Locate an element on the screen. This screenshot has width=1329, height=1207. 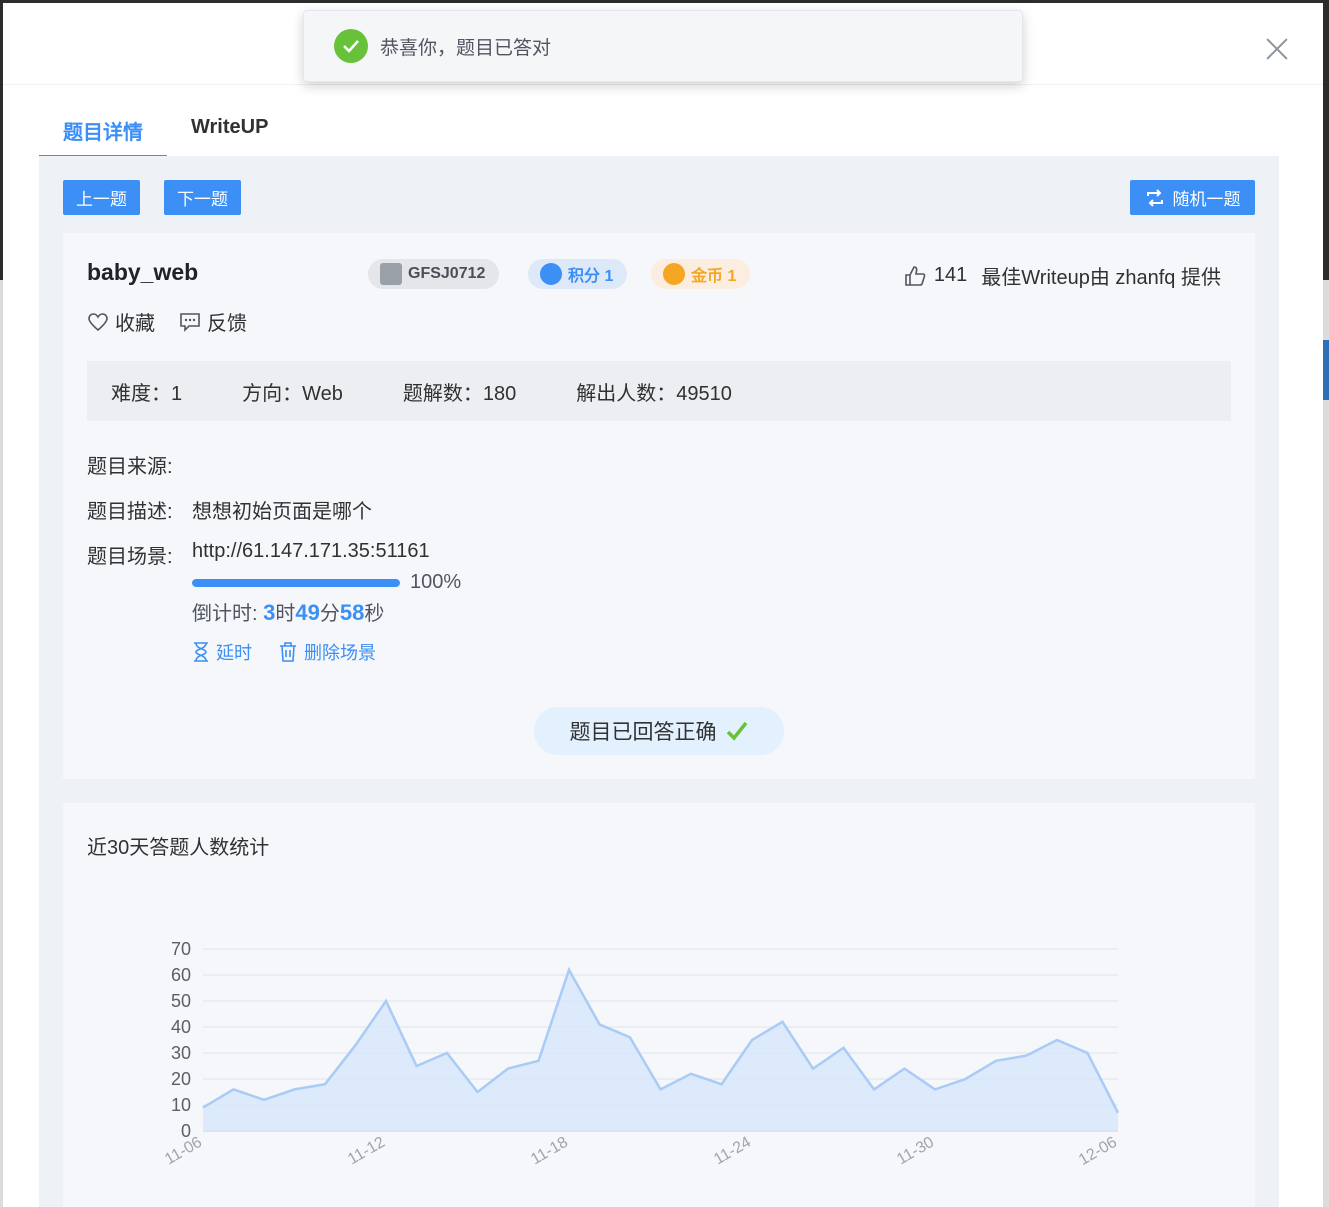
coins-badge: 金币 1 is located at coordinates (701, 274).